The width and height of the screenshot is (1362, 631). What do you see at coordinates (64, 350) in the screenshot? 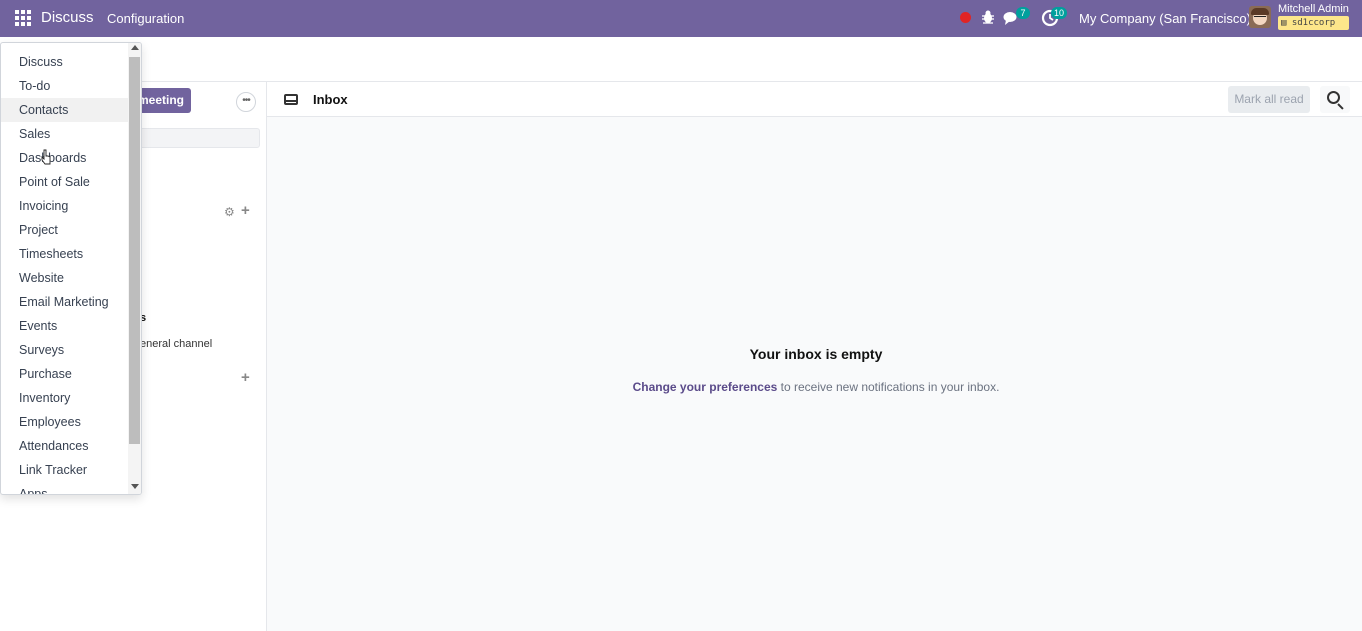
I see `app-item-surveys: Surveys` at bounding box center [64, 350].